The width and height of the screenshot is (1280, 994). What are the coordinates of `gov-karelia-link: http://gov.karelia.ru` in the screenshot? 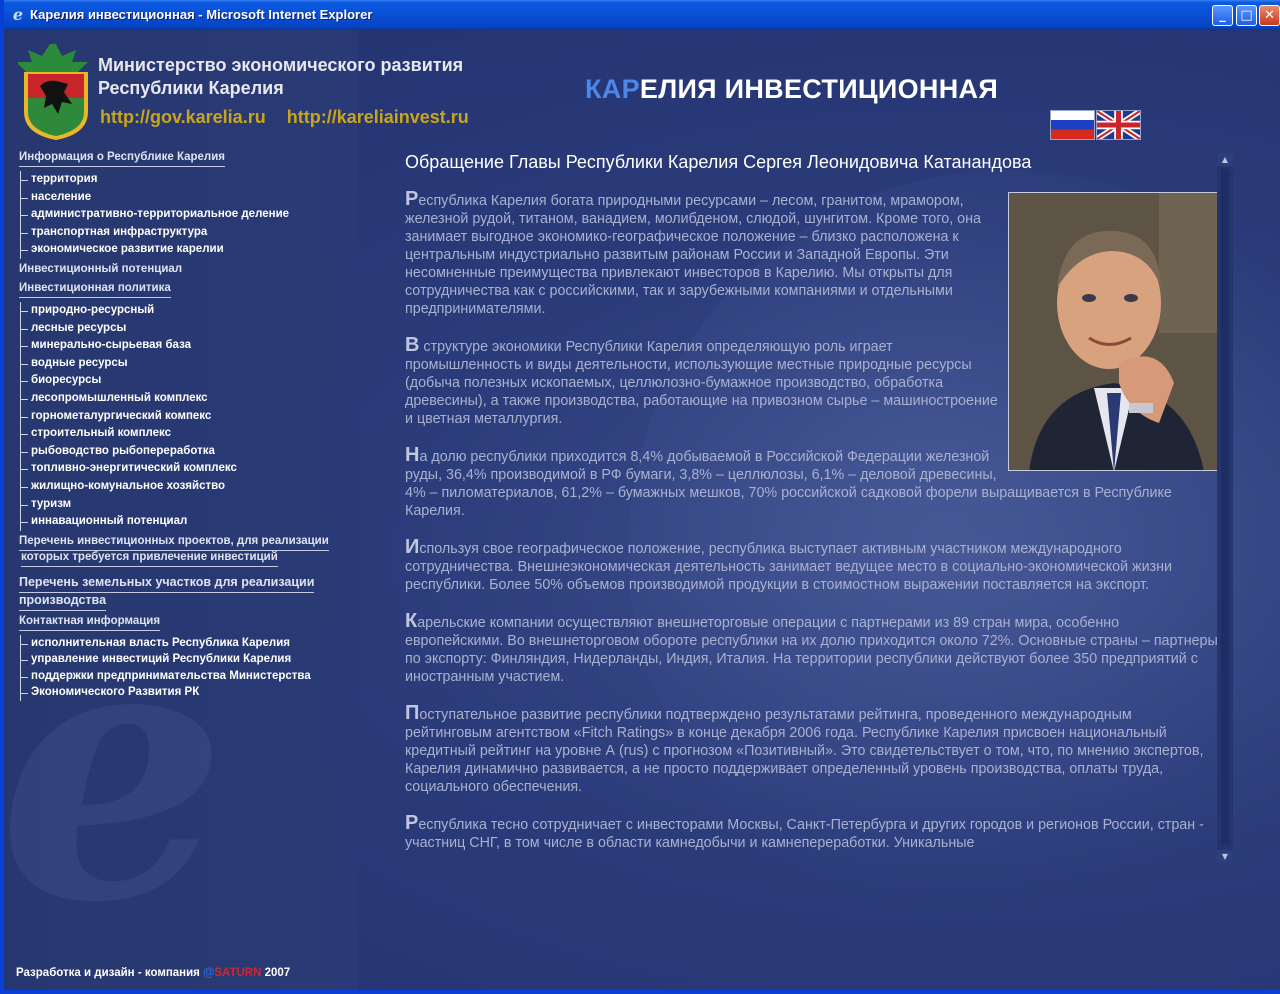 It's located at (183, 117).